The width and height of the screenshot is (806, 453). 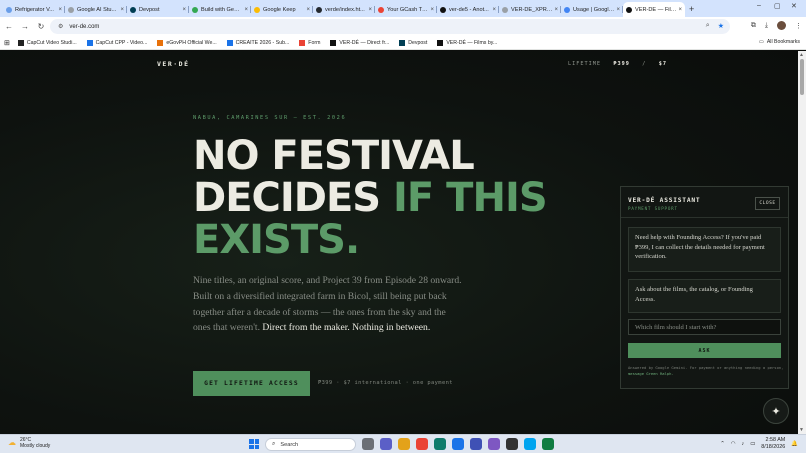 I want to click on browser-tab: Your GCash Tra... ×, so click(x=406, y=9).